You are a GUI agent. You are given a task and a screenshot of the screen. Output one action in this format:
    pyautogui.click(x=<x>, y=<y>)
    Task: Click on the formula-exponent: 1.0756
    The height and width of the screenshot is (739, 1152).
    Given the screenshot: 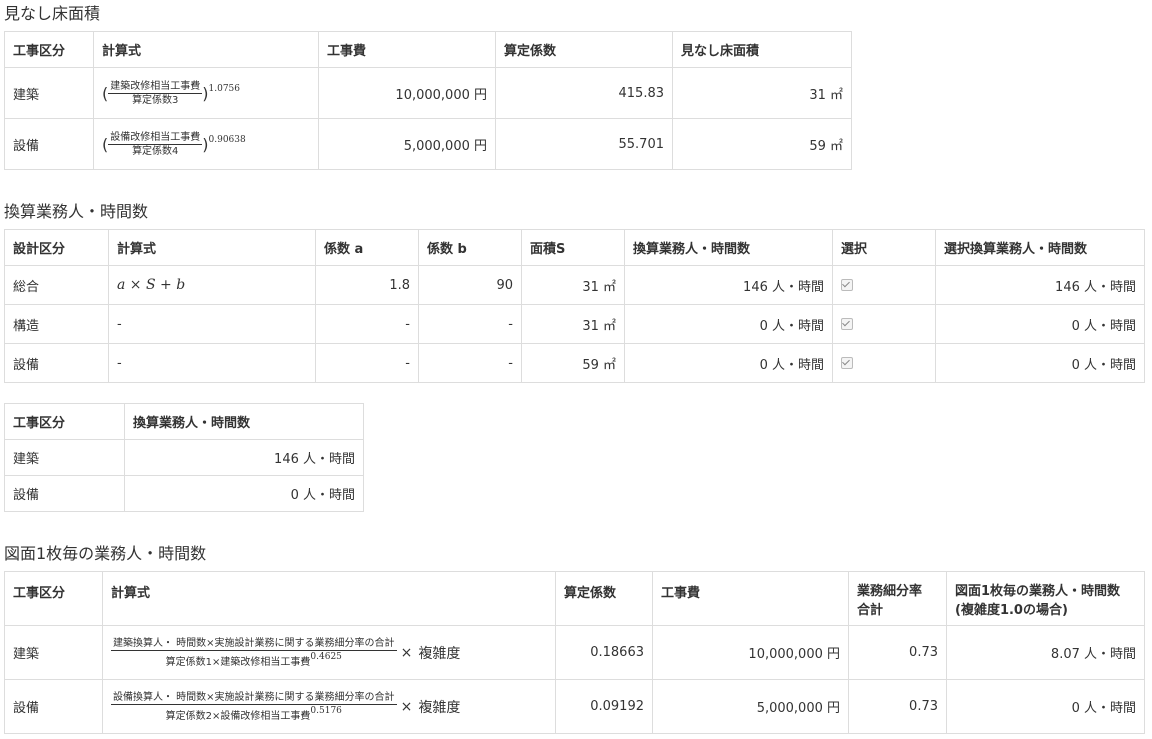 What is the action you would take?
    pyautogui.click(x=224, y=88)
    